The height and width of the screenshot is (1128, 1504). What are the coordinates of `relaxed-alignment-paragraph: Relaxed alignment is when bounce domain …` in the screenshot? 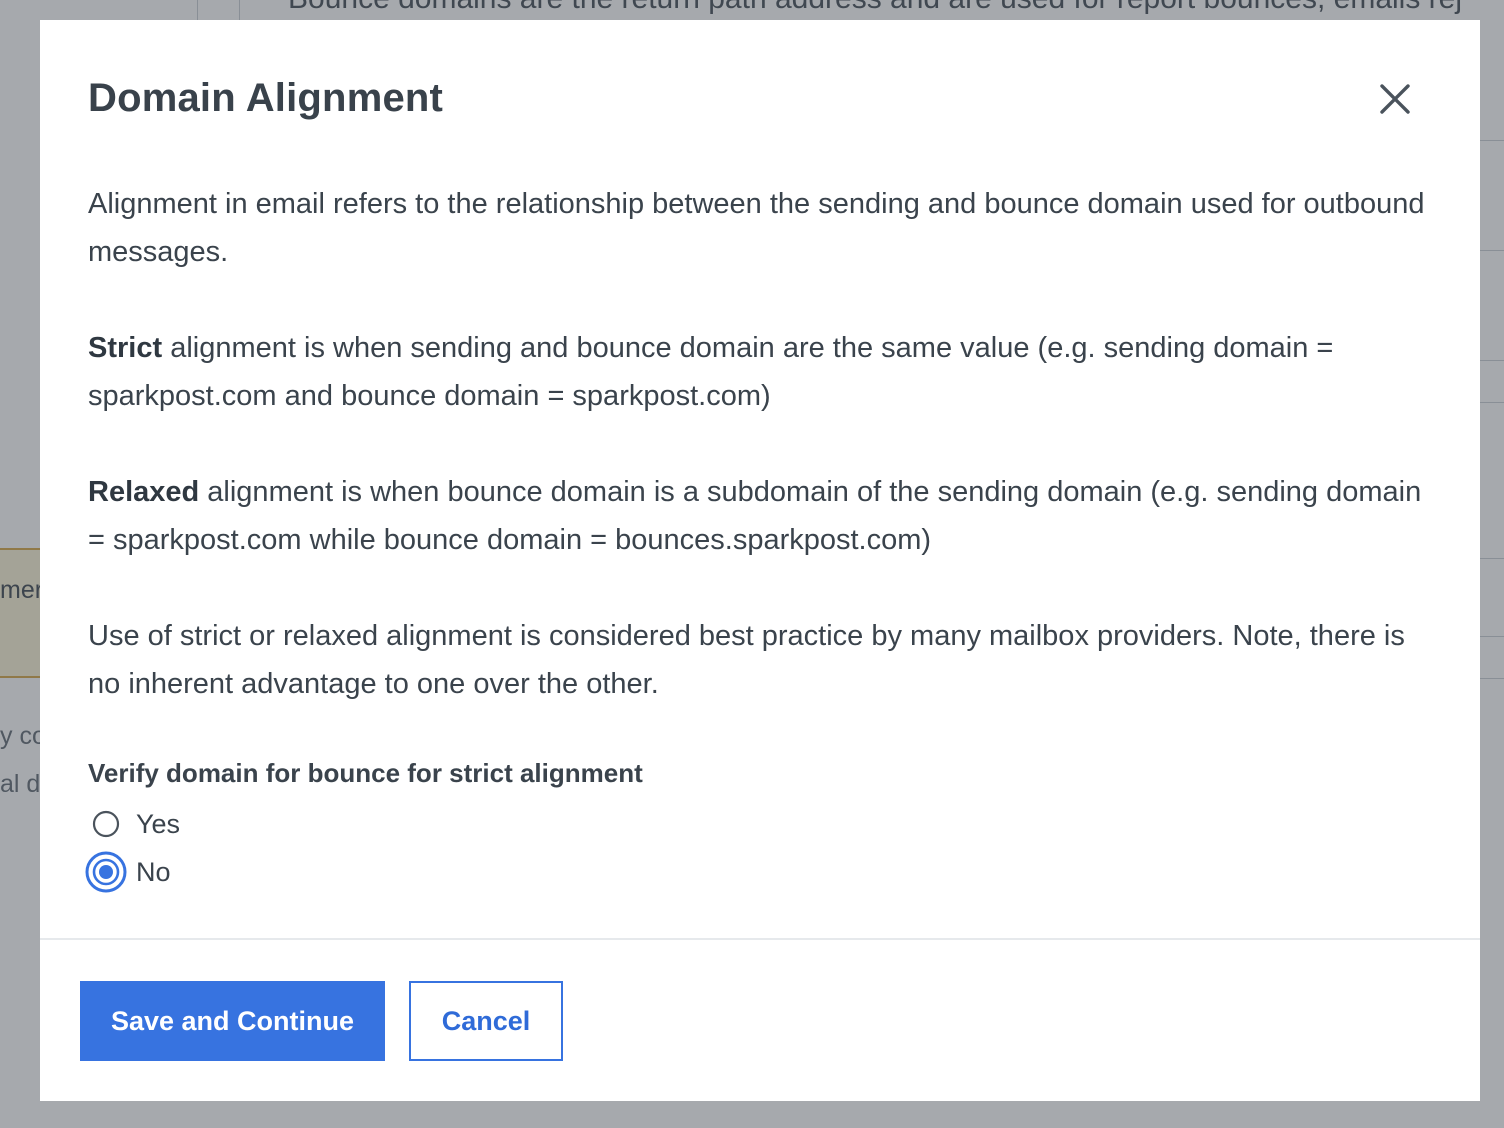 It's located at (758, 516).